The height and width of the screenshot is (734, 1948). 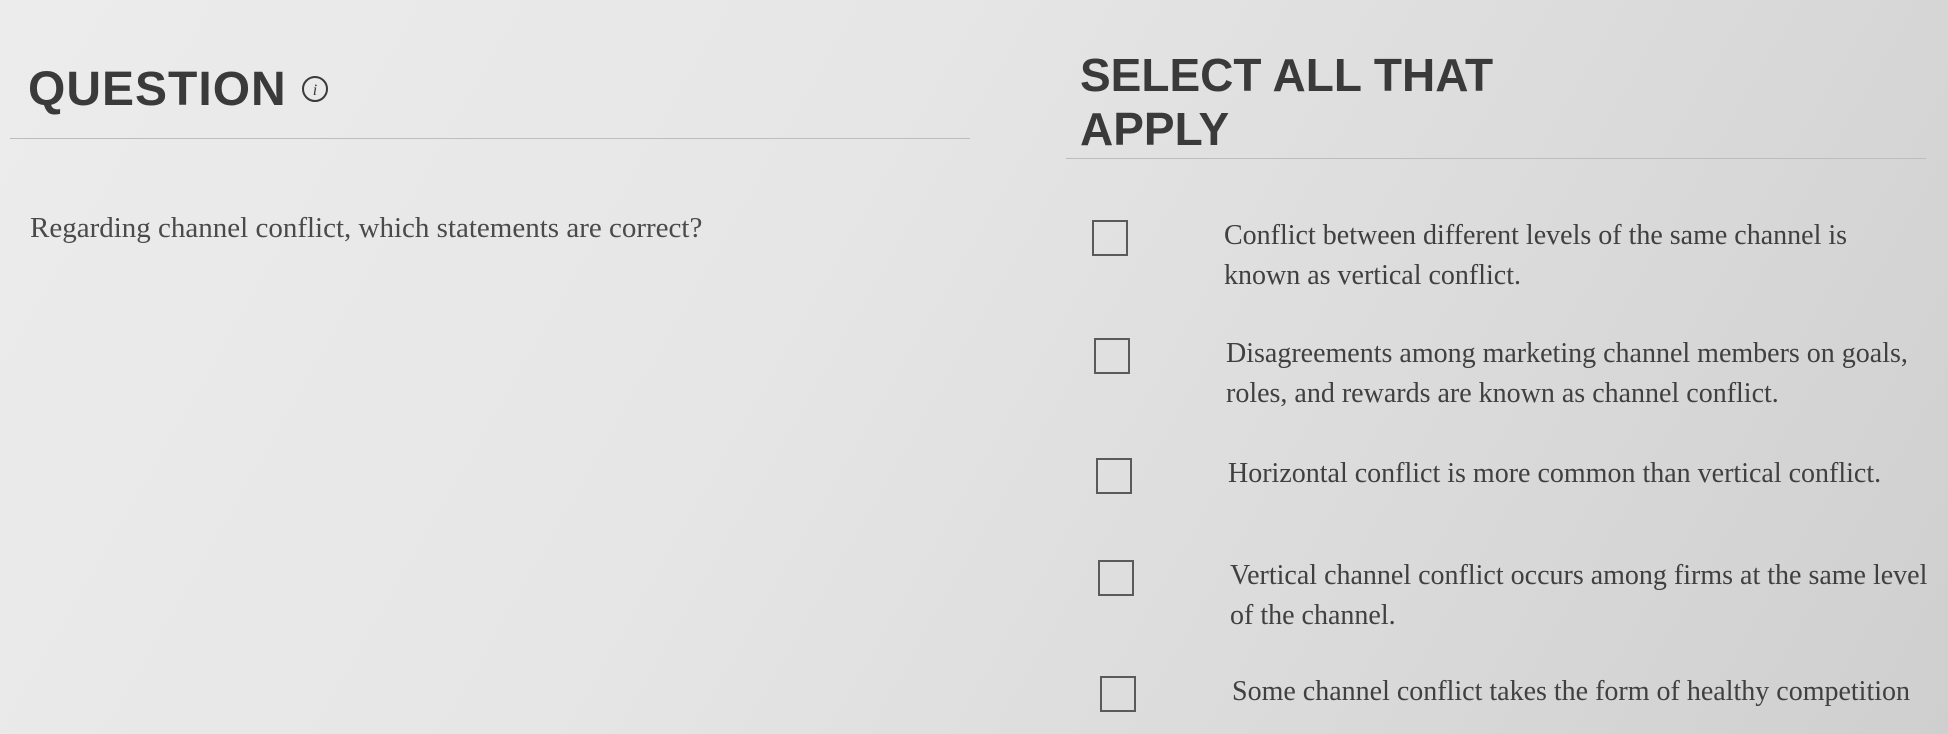 I want to click on info-icon: i, so click(x=315, y=91).